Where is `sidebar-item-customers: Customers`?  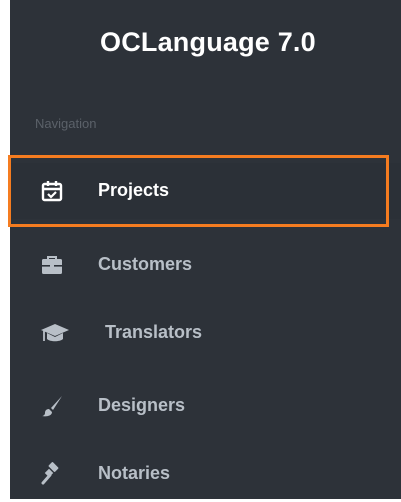
sidebar-item-customers: Customers is located at coordinates (205, 265).